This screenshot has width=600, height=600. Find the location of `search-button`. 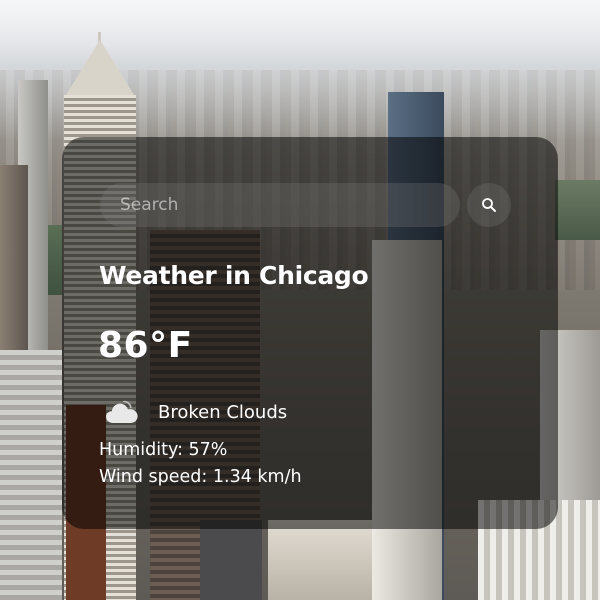

search-button is located at coordinates (489, 205).